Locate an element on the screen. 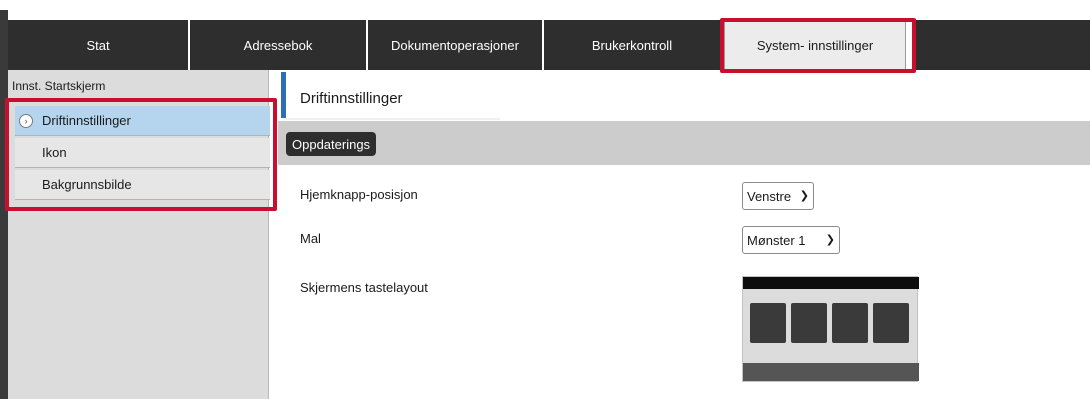  toolbar: Oppdaterings is located at coordinates (684, 143).